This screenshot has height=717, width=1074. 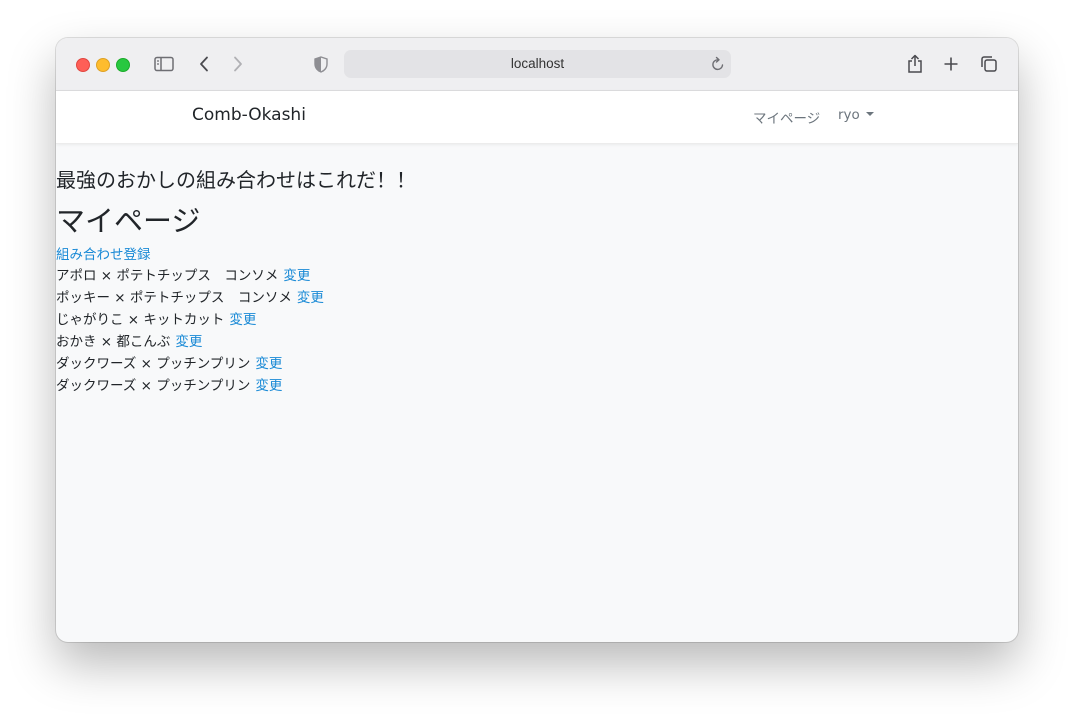 What do you see at coordinates (951, 64) in the screenshot?
I see `new-tab-plus-icon` at bounding box center [951, 64].